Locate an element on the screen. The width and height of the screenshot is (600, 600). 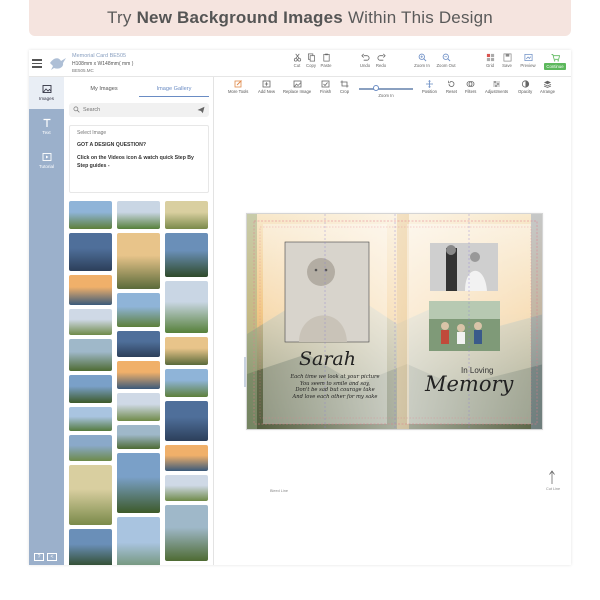
send-icon is located at coordinates (201, 110).